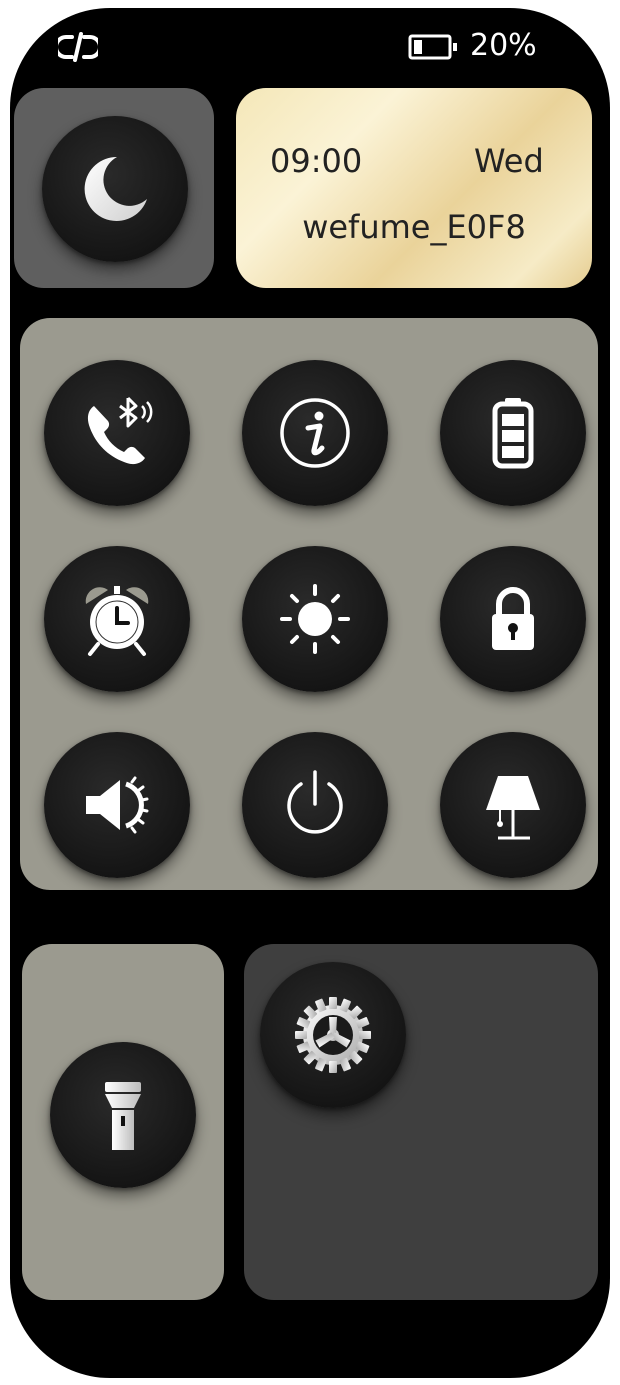 Image resolution: width=620 pixels, height=1385 pixels. I want to click on power-button, so click(315, 805).